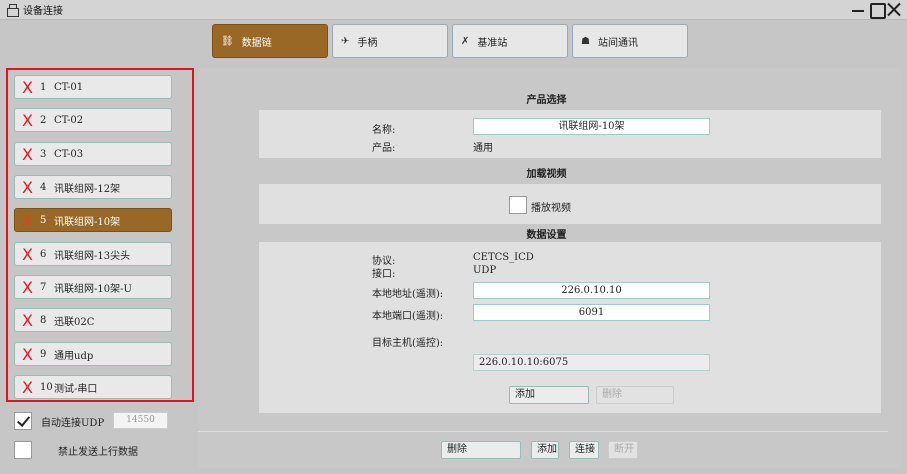  Describe the element at coordinates (43, 154) in the screenshot. I see `device-number: 3` at that location.